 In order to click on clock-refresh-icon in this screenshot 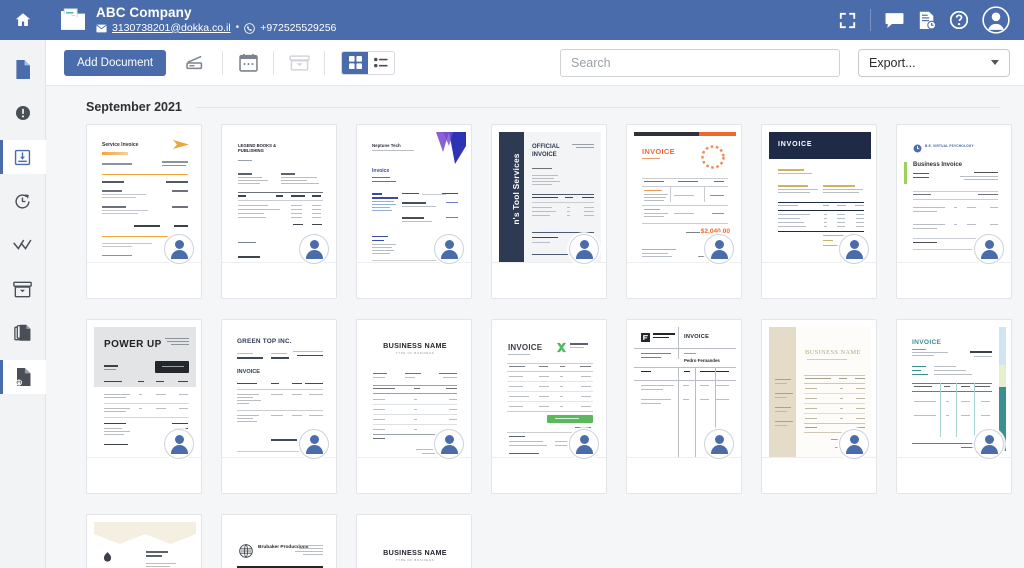, I will do `click(22, 201)`.